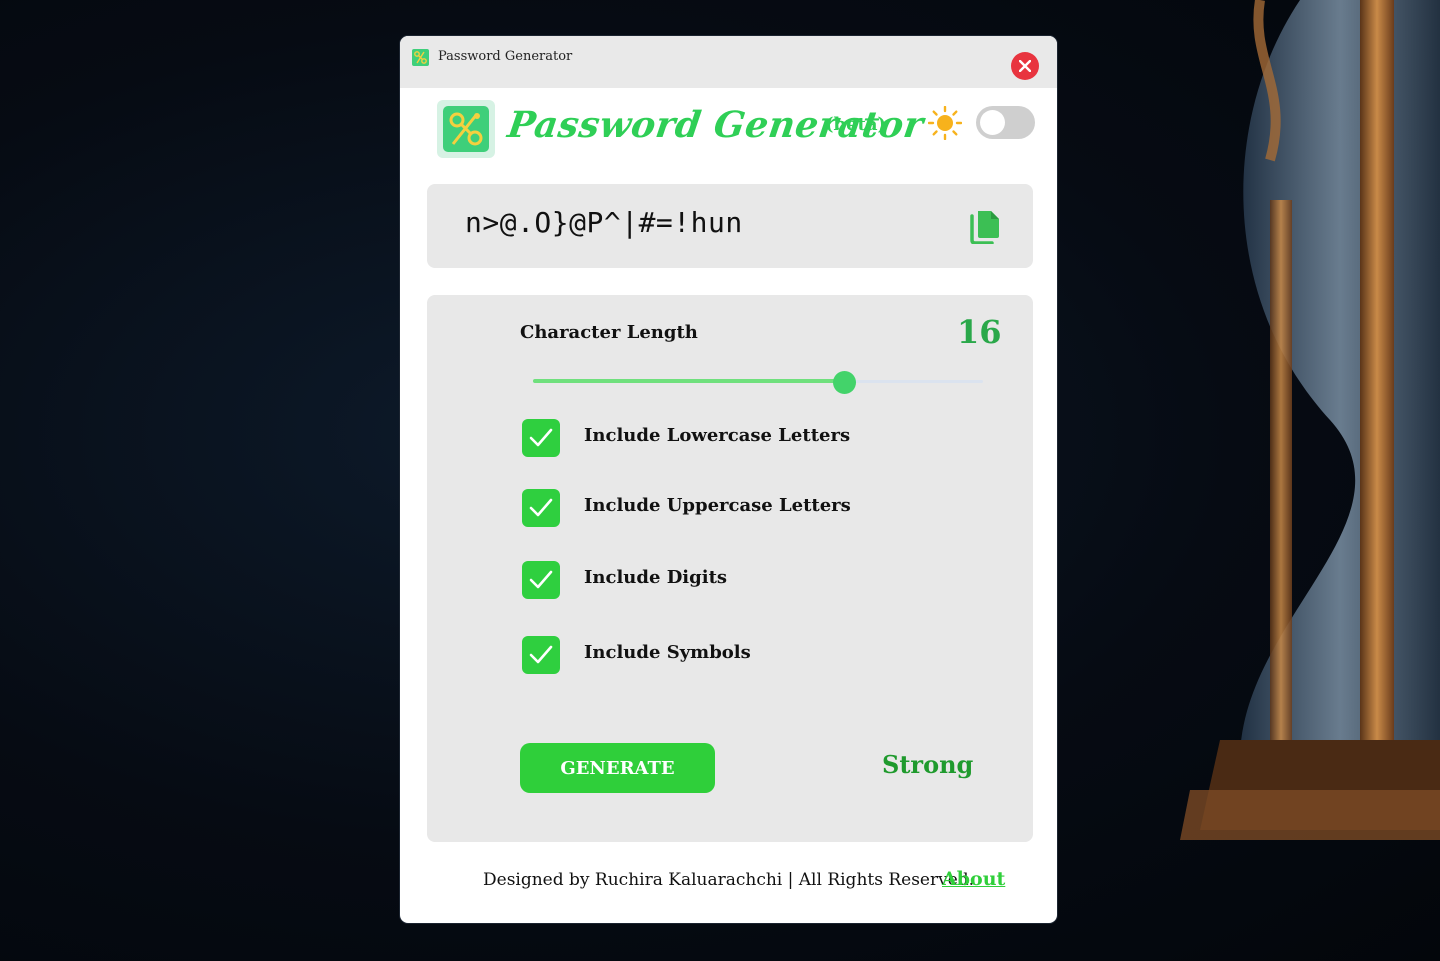  What do you see at coordinates (732, 580) in the screenshot?
I see `option-digits: Include Digits` at bounding box center [732, 580].